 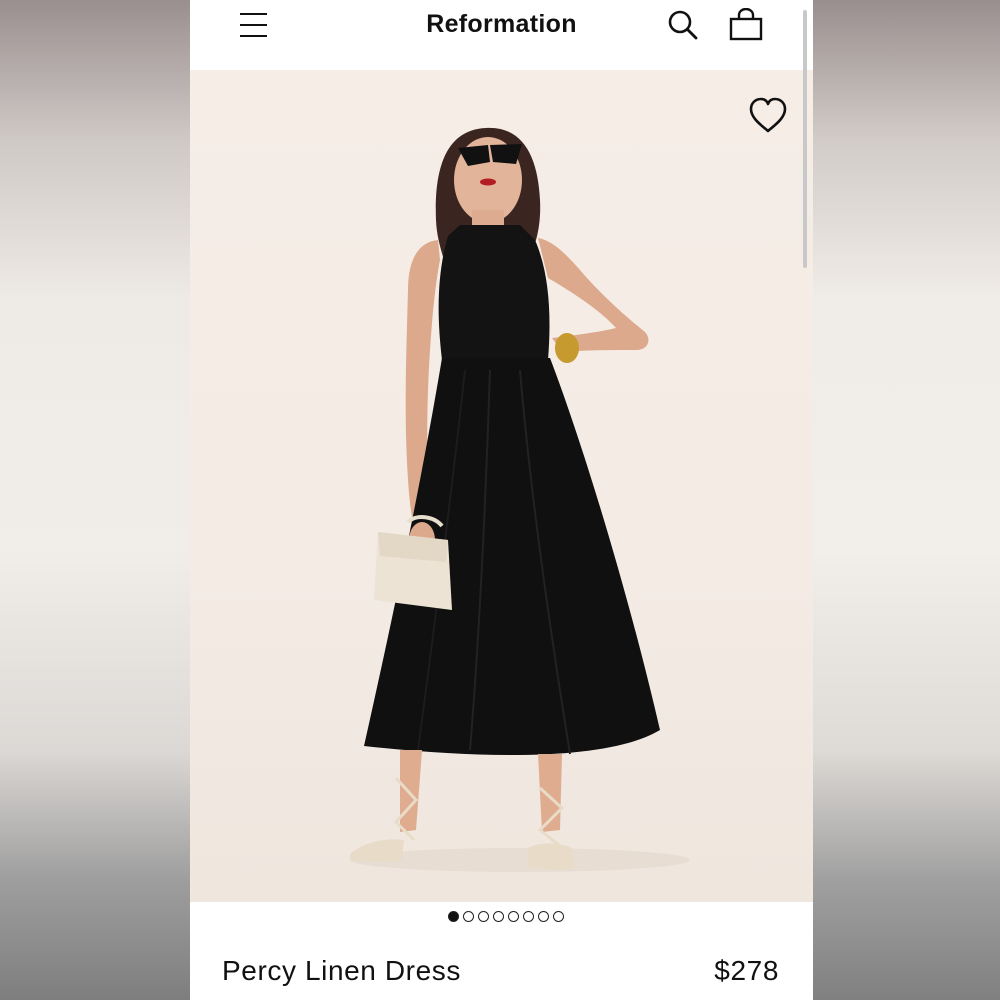 I want to click on search-icon, so click(x=683, y=25).